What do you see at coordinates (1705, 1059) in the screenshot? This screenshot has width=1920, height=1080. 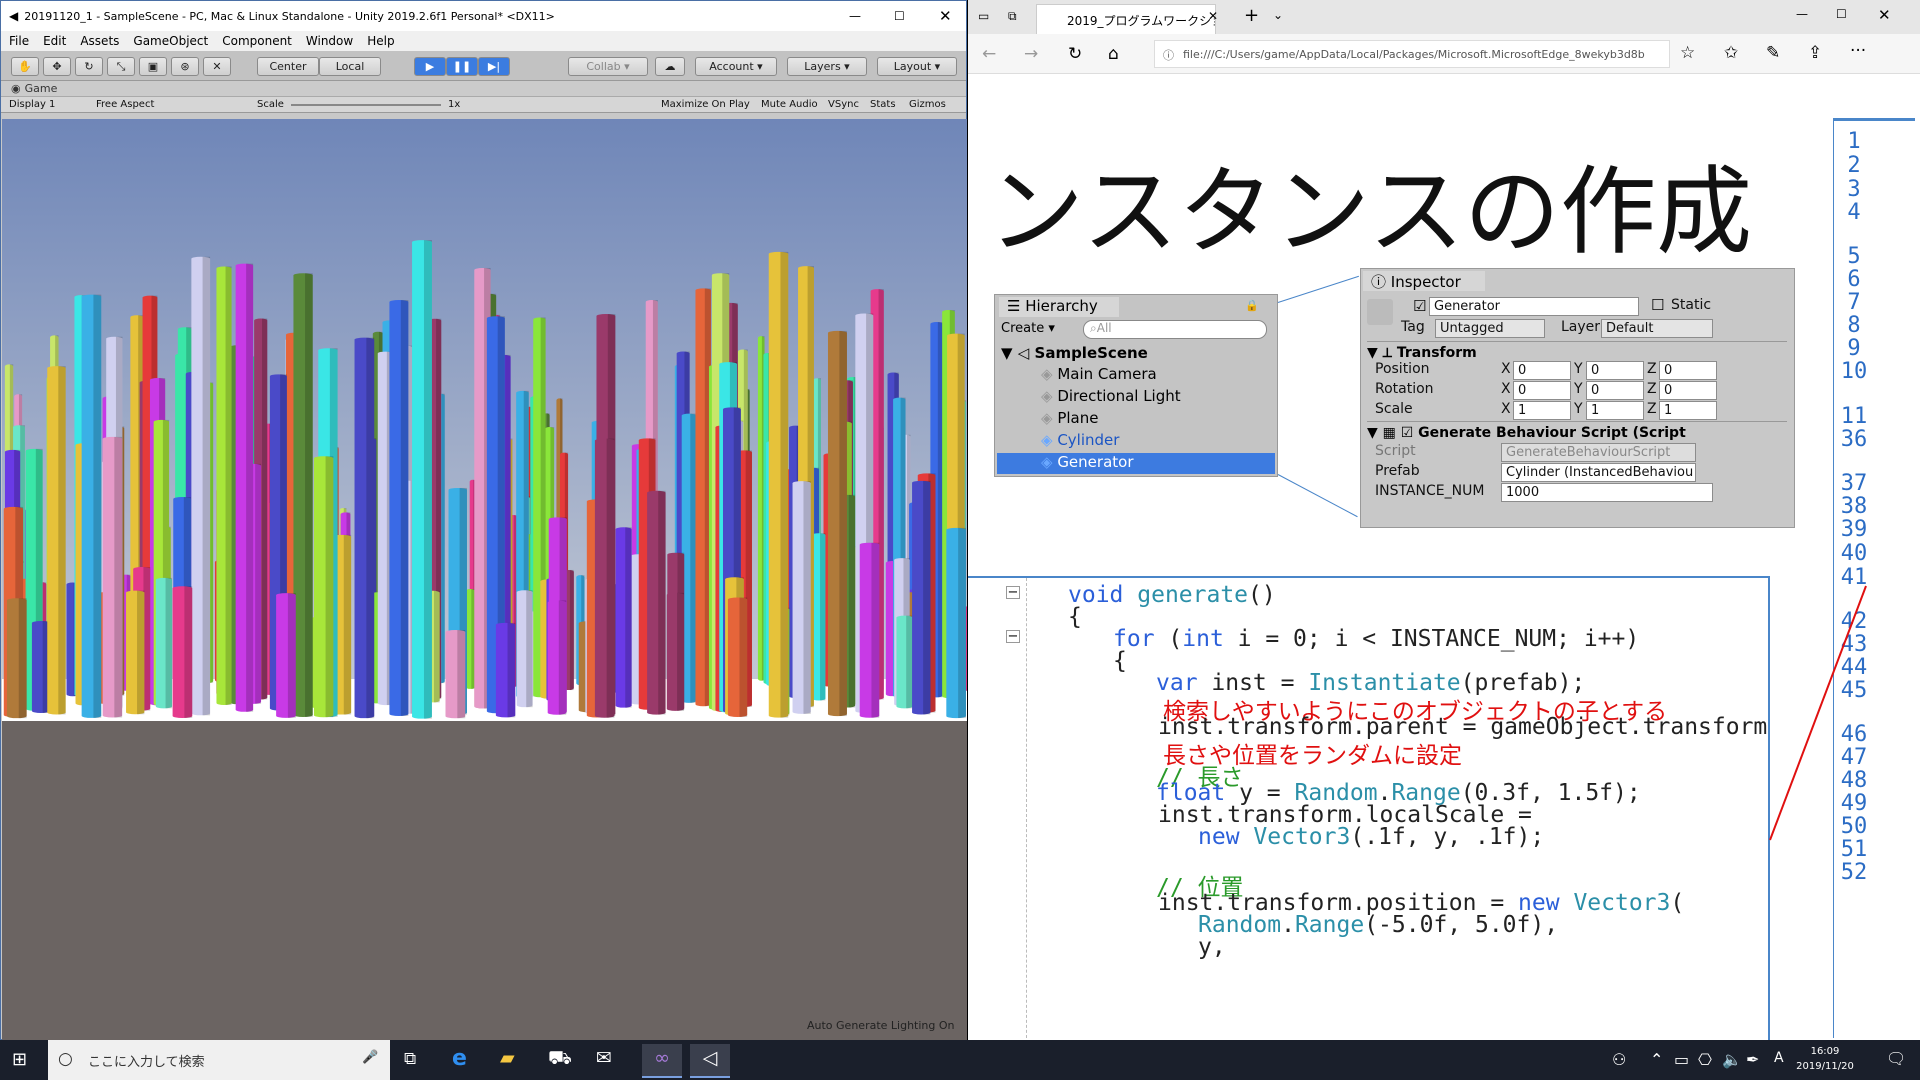 I see `network-icon: ⎔` at bounding box center [1705, 1059].